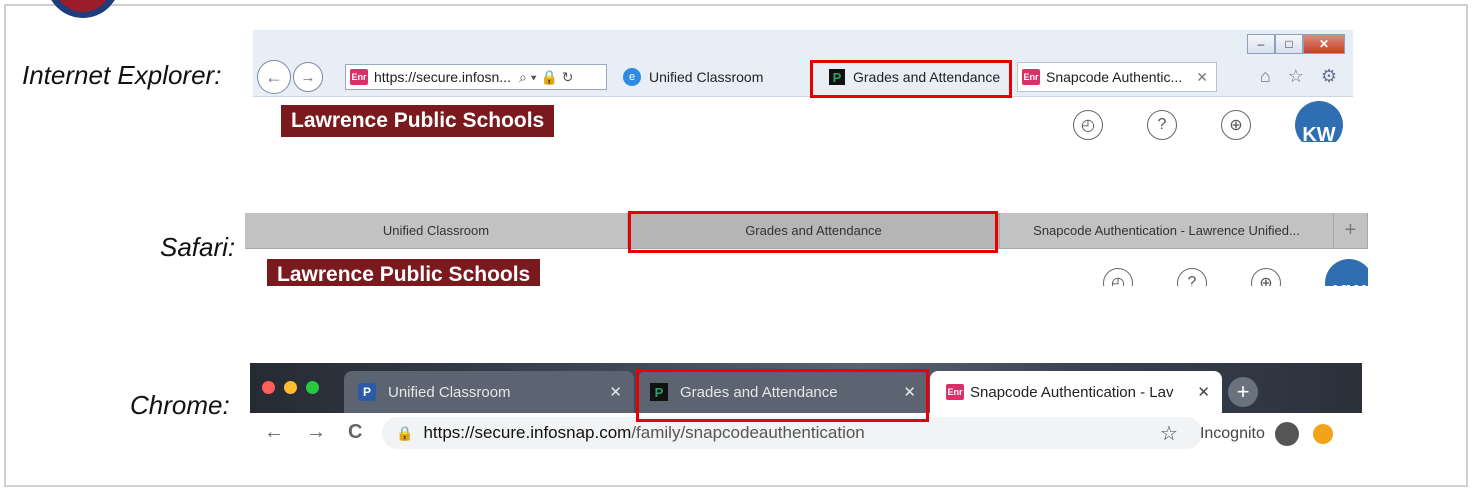  I want to click on highlight-box-chrome, so click(782, 395).